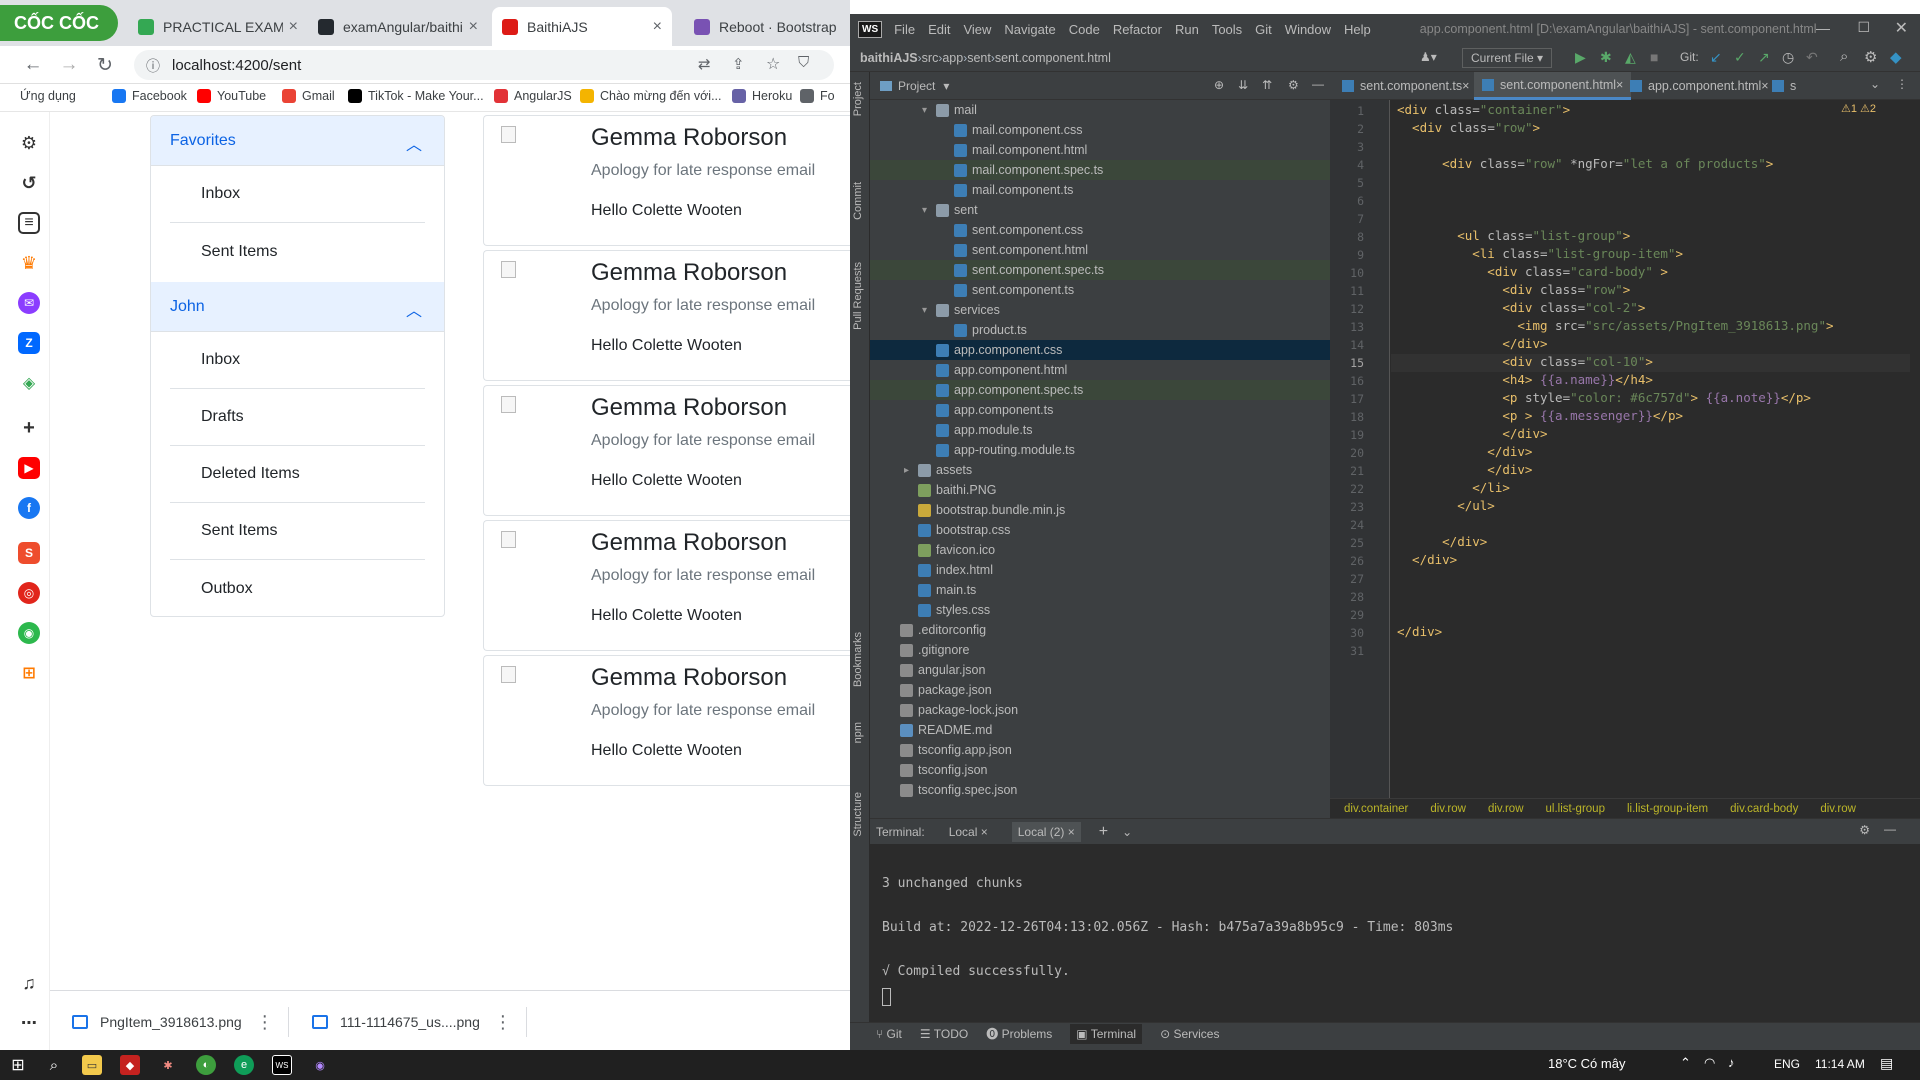 This screenshot has height=1080, width=1920. Describe the element at coordinates (297, 417) in the screenshot. I see `accordion-item: Drafts` at that location.